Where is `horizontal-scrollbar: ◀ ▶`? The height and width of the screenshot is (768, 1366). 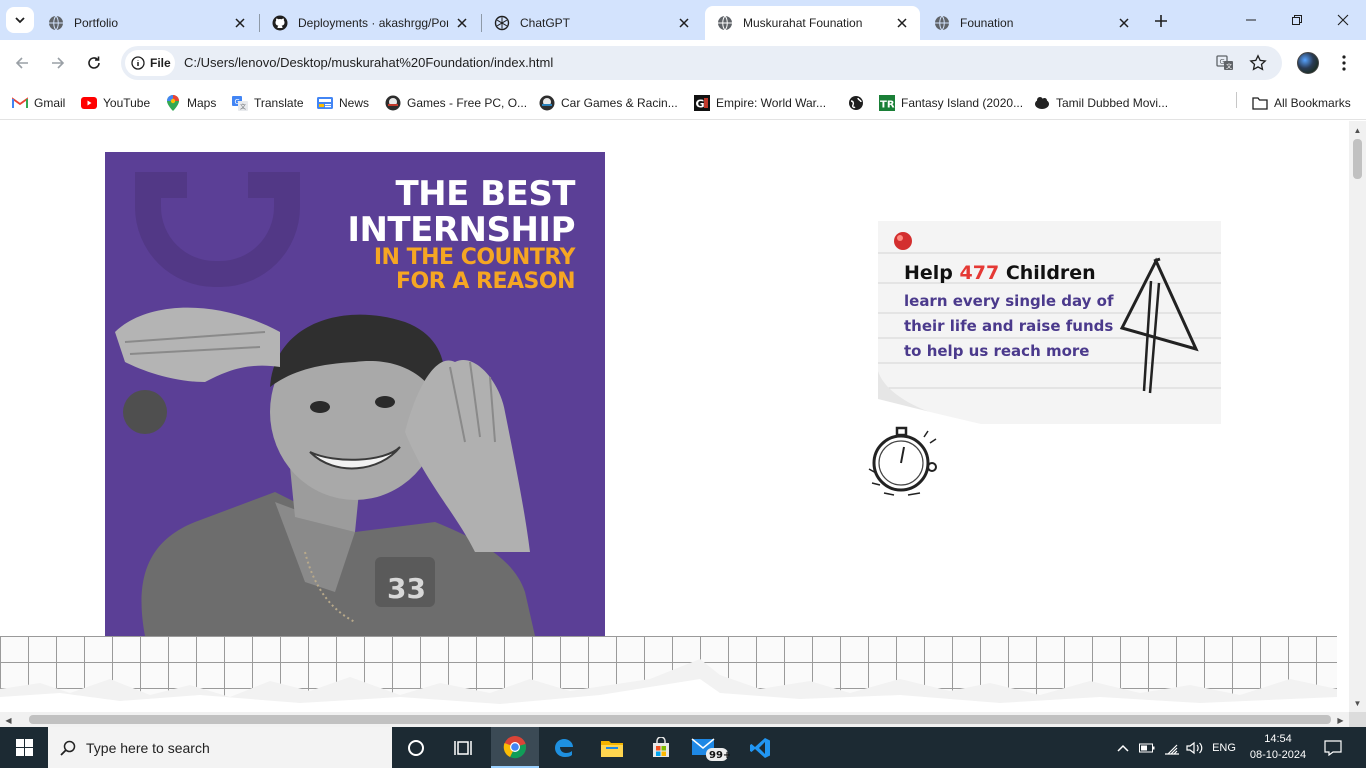 horizontal-scrollbar: ◀ ▶ is located at coordinates (674, 719).